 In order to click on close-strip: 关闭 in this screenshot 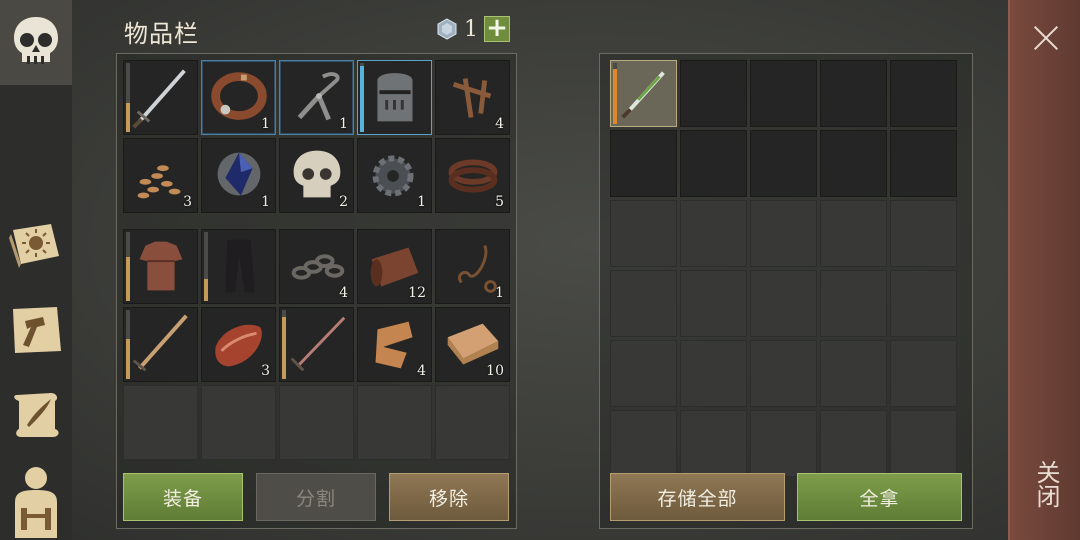, I will do `click(1044, 270)`.